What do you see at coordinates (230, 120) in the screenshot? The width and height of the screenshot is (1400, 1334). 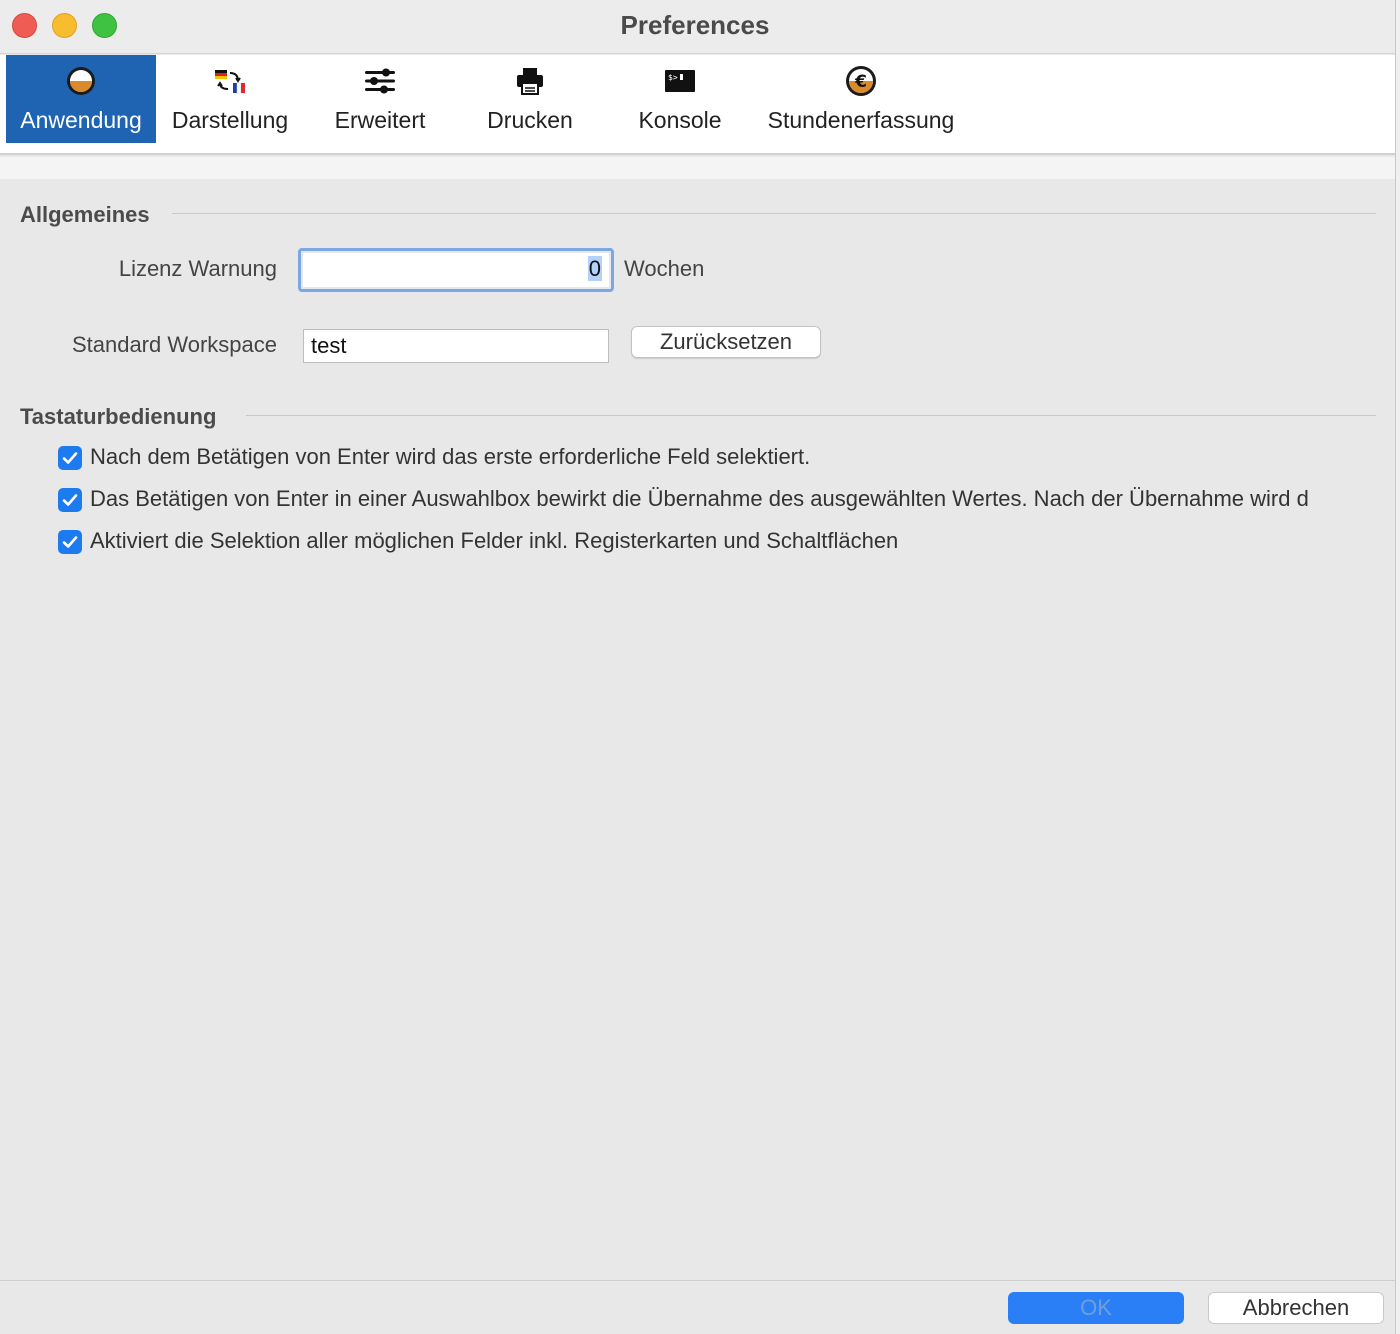 I see `tab-label: Darstellung` at bounding box center [230, 120].